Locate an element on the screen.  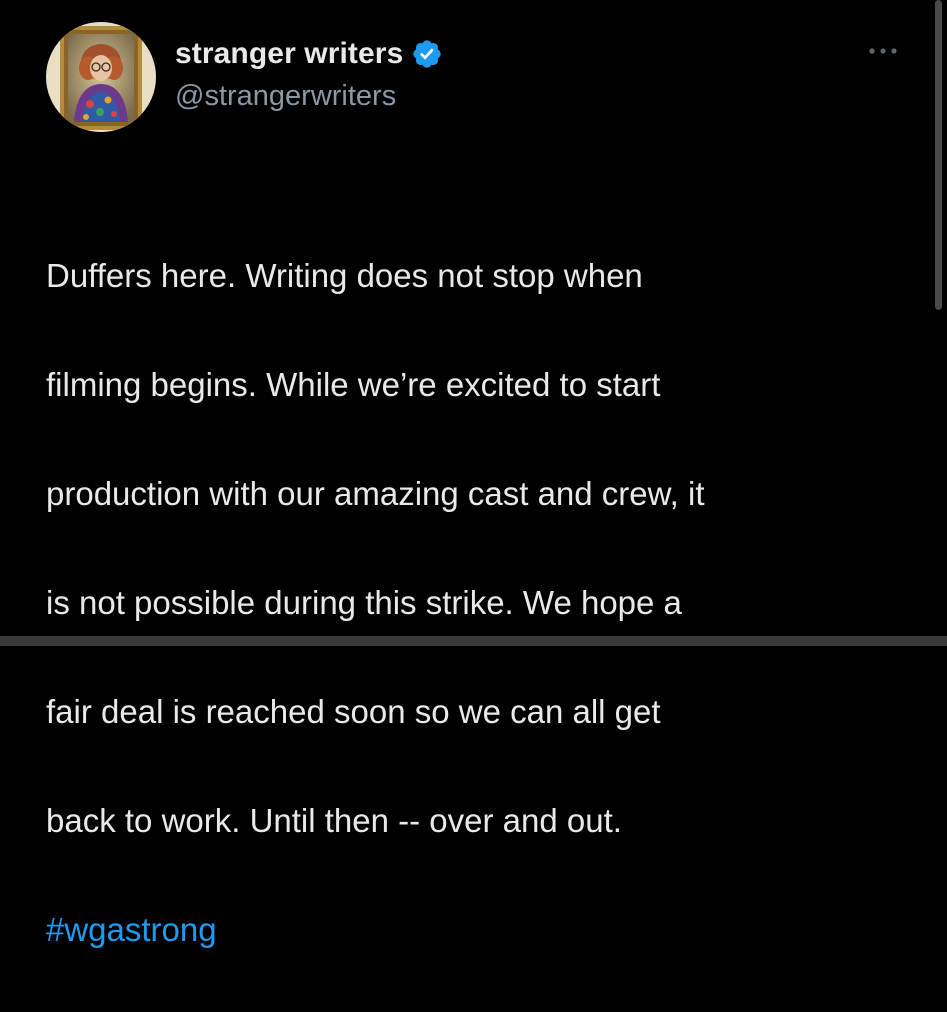
more-options-icon is located at coordinates (883, 51).